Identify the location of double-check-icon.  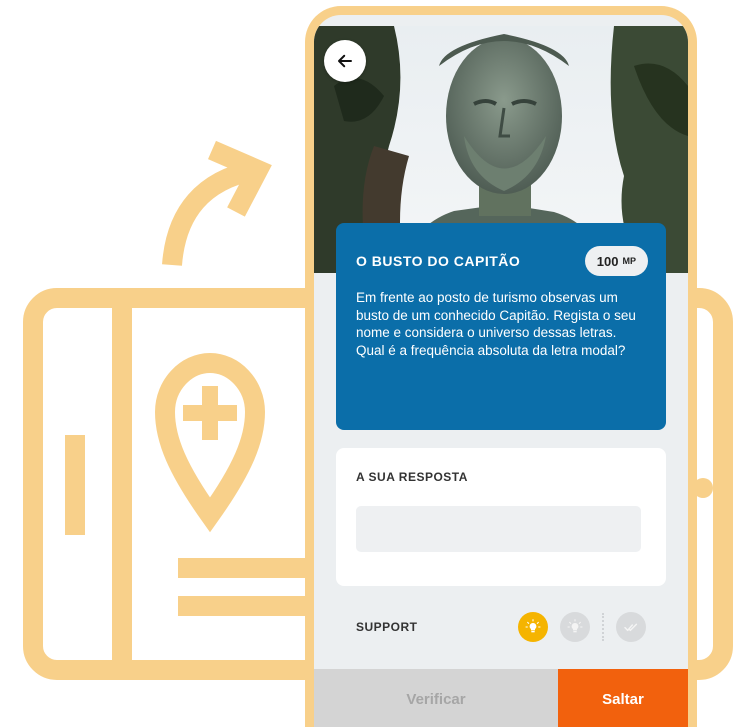
(631, 627).